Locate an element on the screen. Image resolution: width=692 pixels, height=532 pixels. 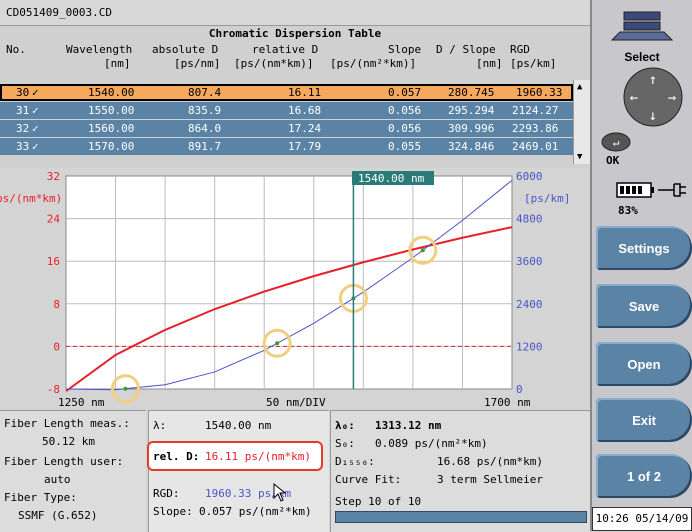
arrow-right-icon: → is located at coordinates (672, 98).